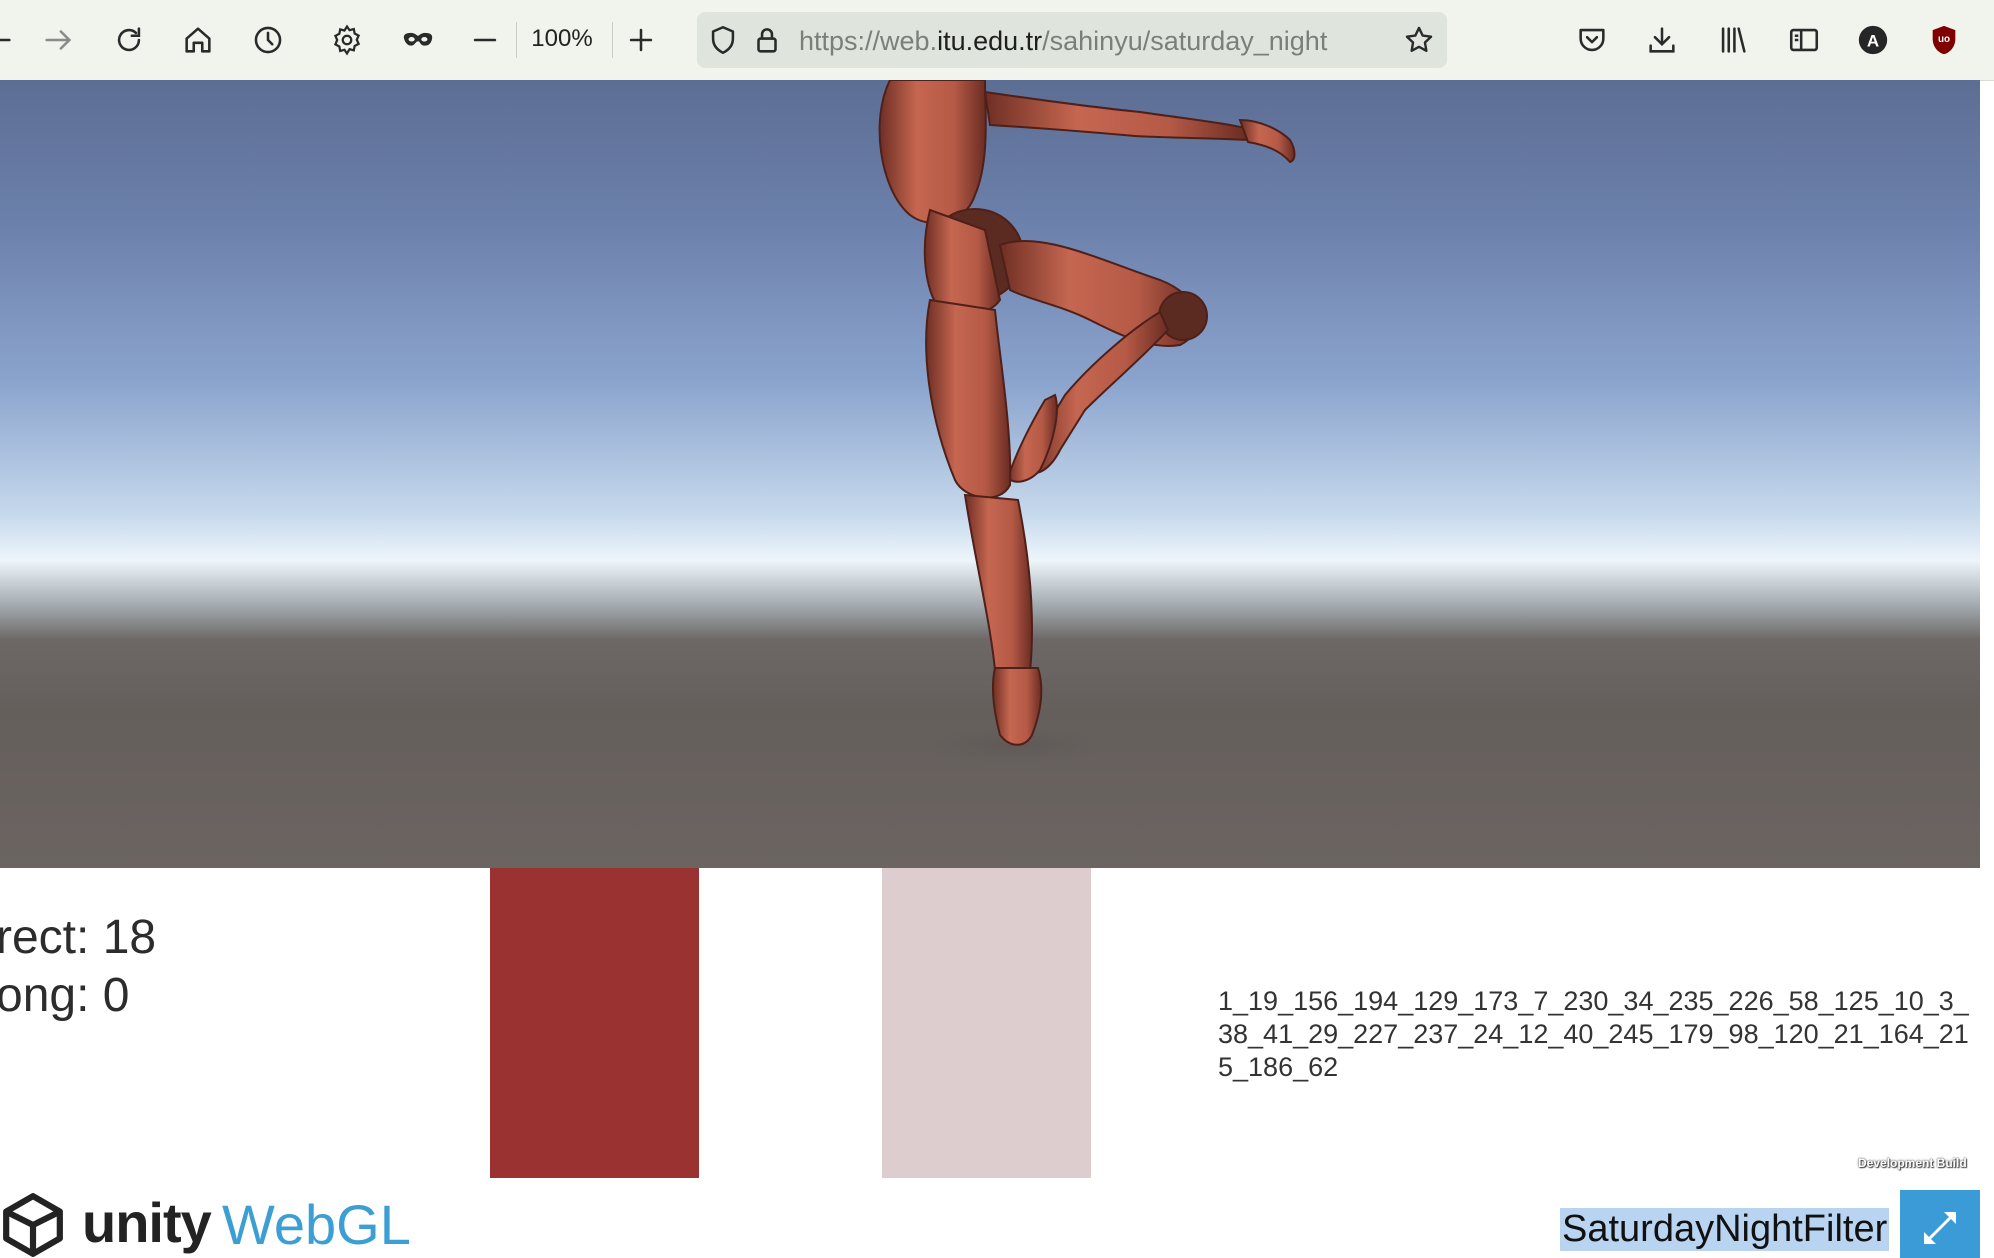  What do you see at coordinates (1032, 438) in the screenshot?
I see `figure-raised-foot` at bounding box center [1032, 438].